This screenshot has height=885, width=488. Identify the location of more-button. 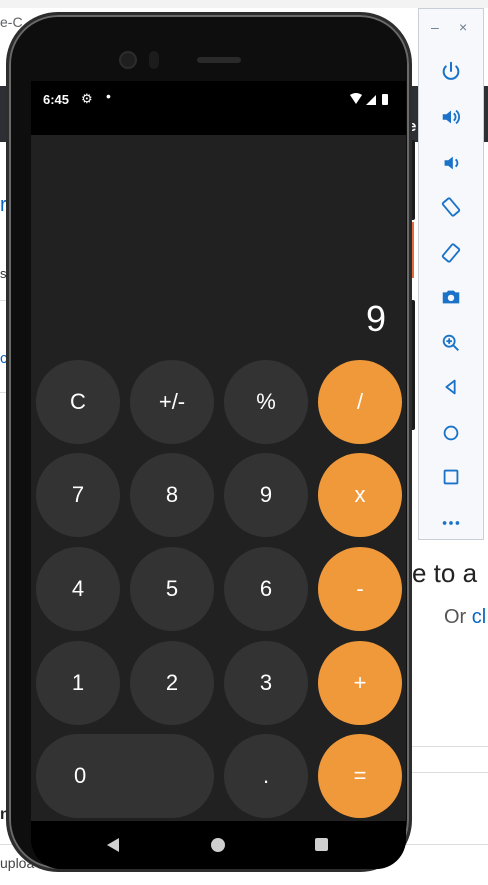
(451, 523).